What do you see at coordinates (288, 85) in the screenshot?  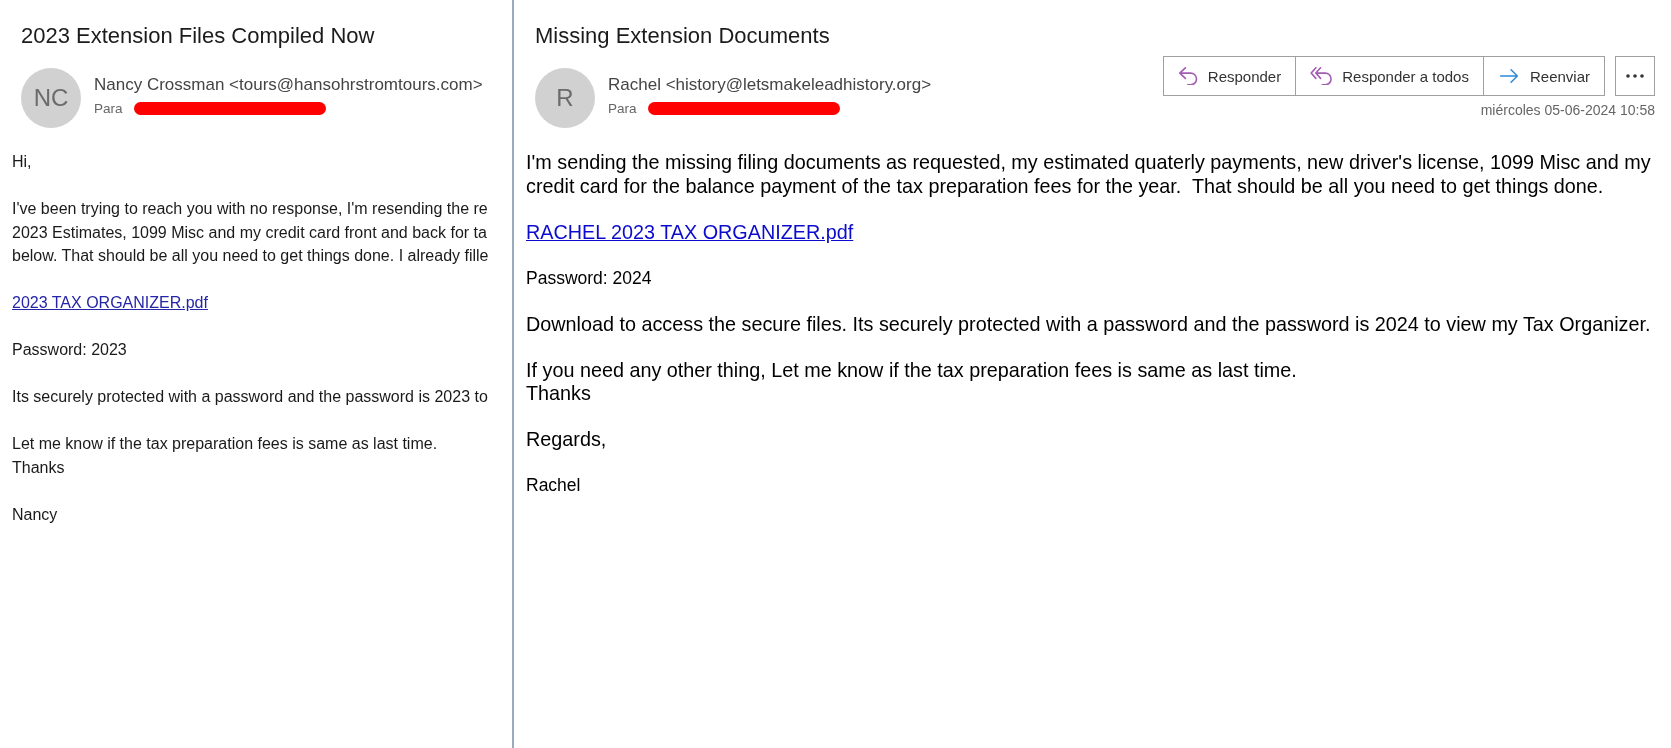 I see `sender-address: Nancy Crossman <tours@hansohrstromtours.com>` at bounding box center [288, 85].